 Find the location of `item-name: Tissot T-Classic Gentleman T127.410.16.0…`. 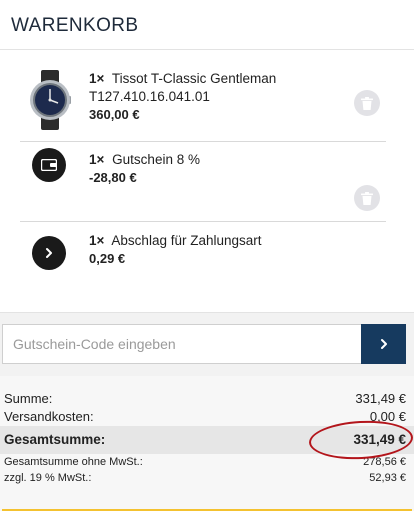

item-name: Tissot T-Classic Gentleman T127.410.16.0… is located at coordinates (182, 87).